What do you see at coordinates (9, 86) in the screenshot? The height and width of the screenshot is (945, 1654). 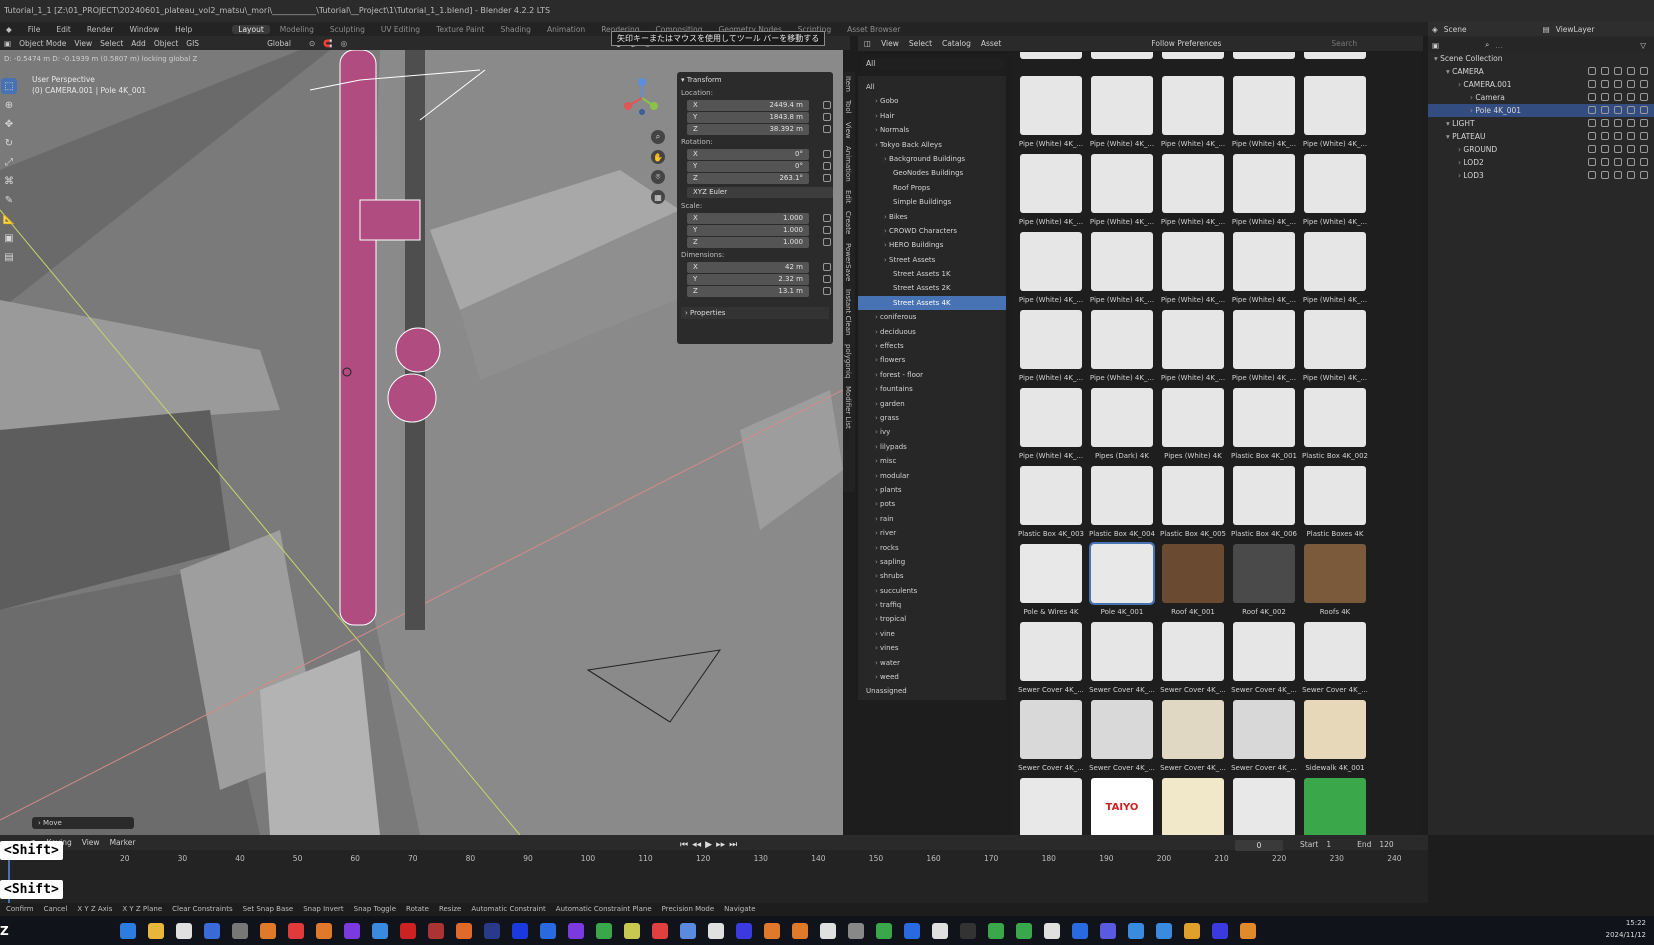 I see `select-box-icon: ⬚` at bounding box center [9, 86].